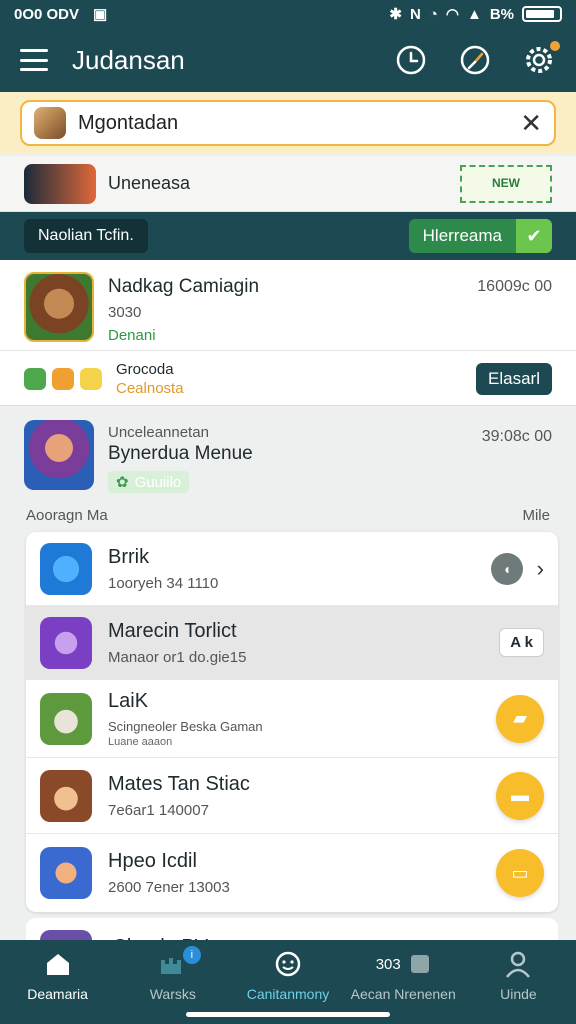 The height and width of the screenshot is (1024, 576). What do you see at coordinates (520, 873) in the screenshot?
I see `screen-button: ▭` at bounding box center [520, 873].